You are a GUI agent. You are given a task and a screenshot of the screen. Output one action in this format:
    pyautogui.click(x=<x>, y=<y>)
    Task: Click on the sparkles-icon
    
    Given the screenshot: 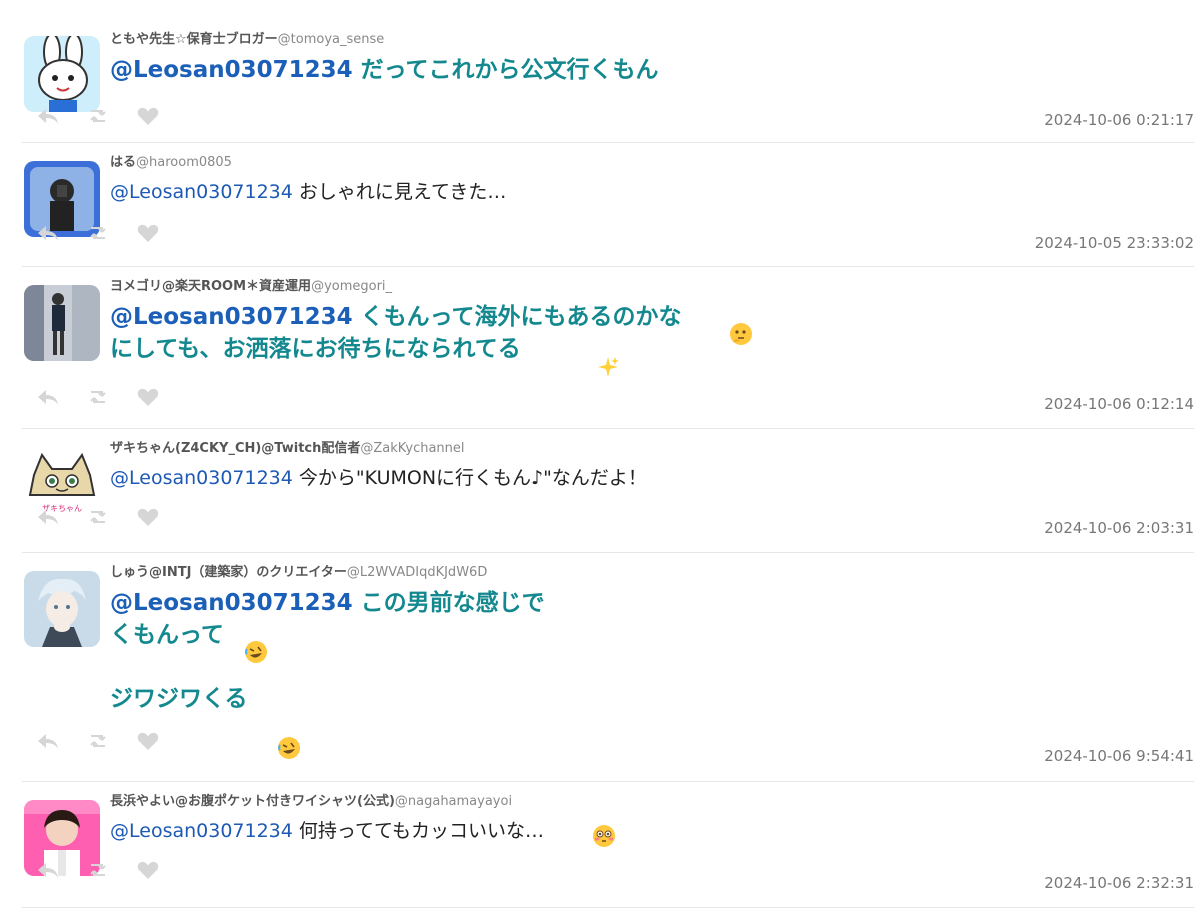 What is the action you would take?
    pyautogui.click(x=608, y=367)
    